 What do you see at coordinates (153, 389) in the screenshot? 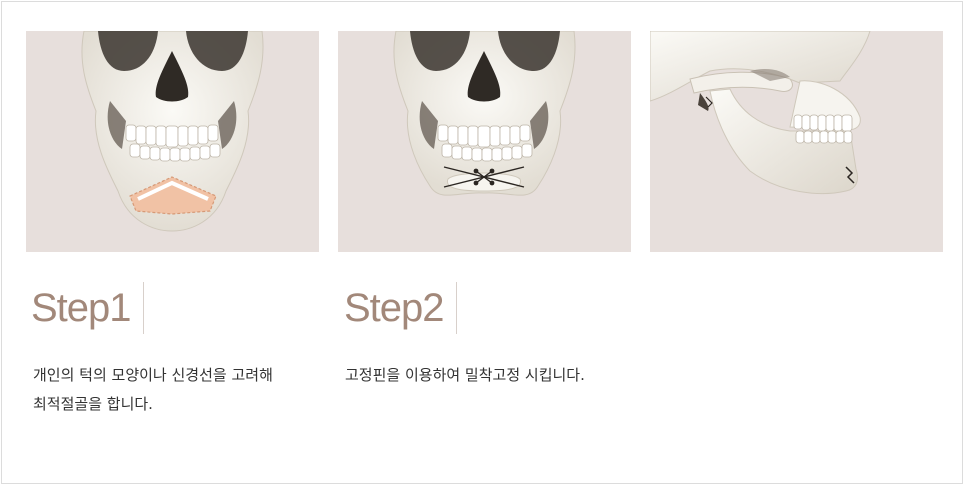
I see `step1-description: 개인의 턱의 모양이나 신경선을 고려해 최적절골을 합니다.` at bounding box center [153, 389].